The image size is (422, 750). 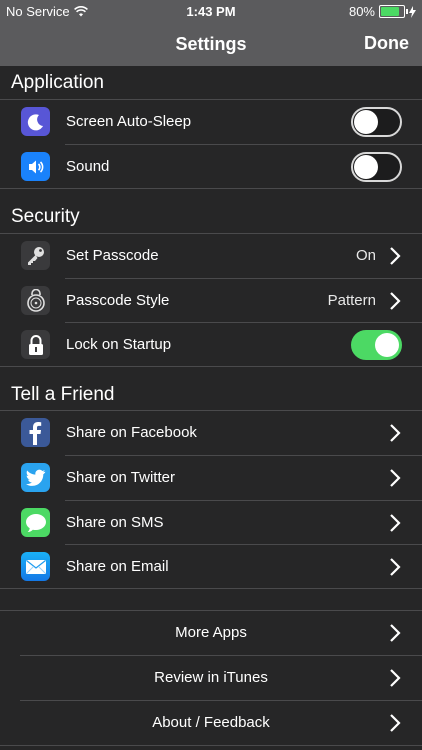 What do you see at coordinates (211, 11) in the screenshot?
I see `status-bar: No Service 1:43 PM 80%` at bounding box center [211, 11].